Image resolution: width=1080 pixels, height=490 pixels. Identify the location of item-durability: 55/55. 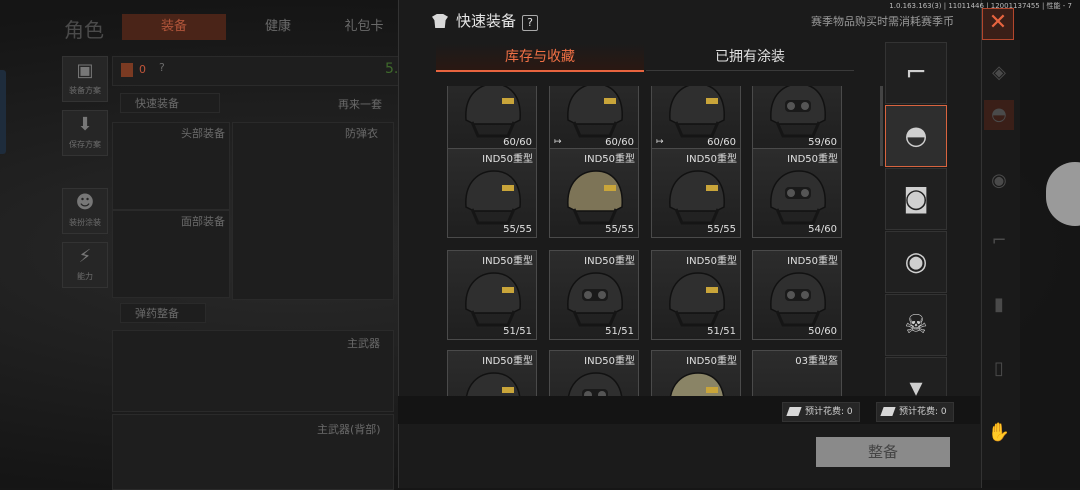
(619, 229).